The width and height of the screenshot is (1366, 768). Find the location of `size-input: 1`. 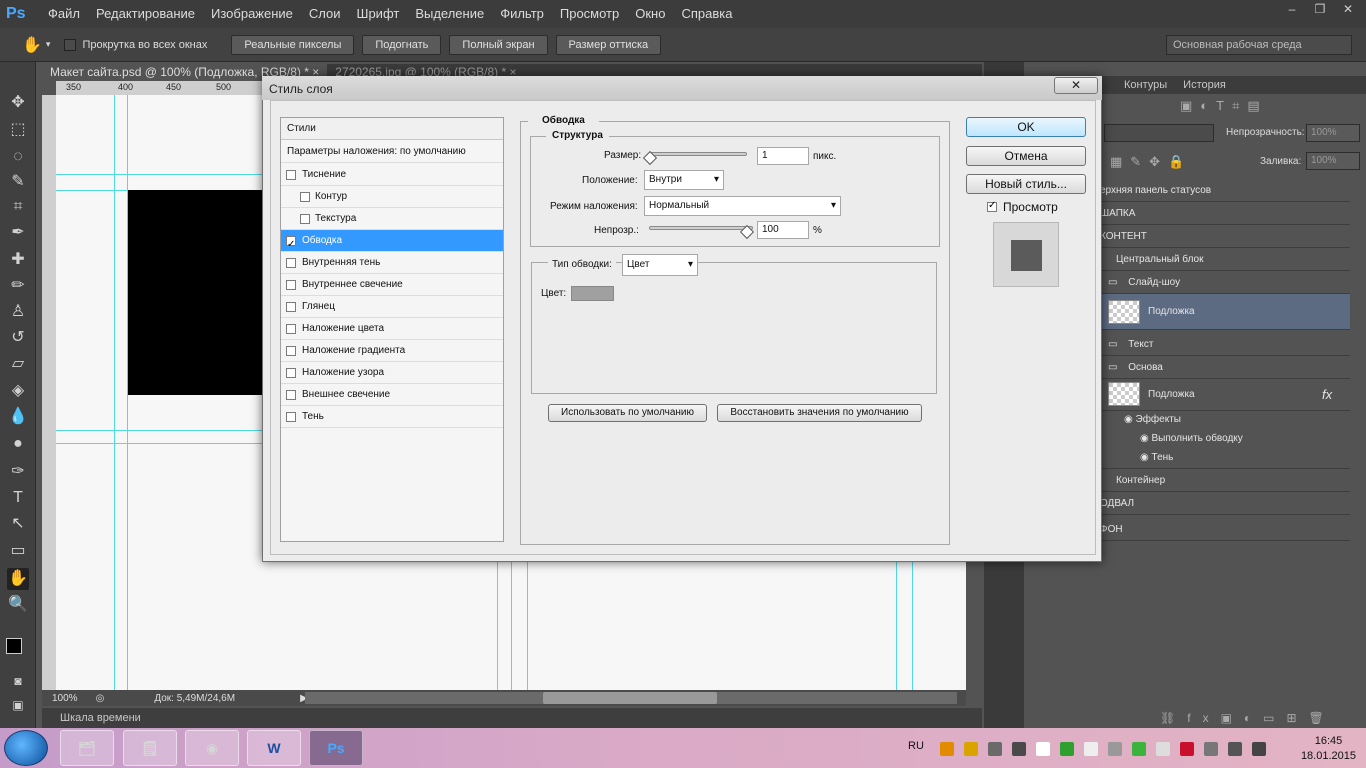

size-input: 1 is located at coordinates (783, 156).